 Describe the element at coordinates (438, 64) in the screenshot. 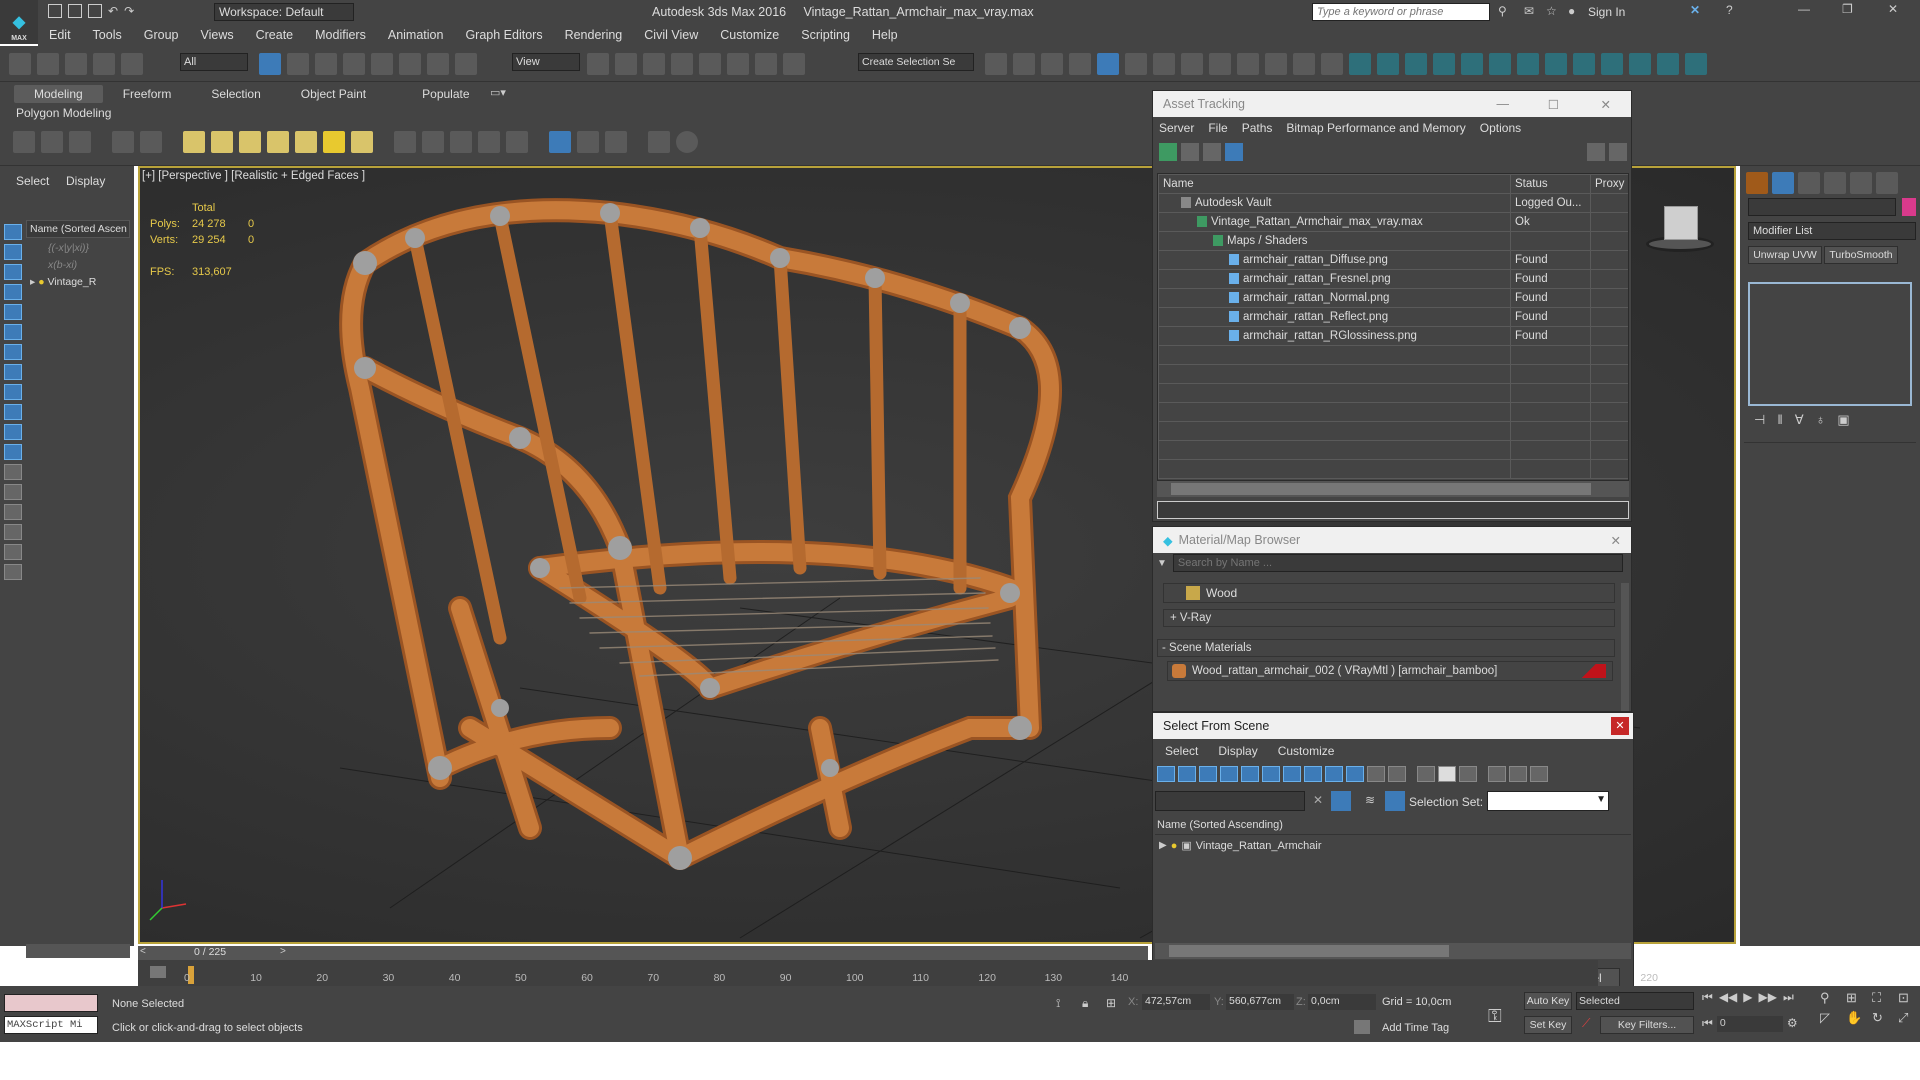

I see `scale-icon` at that location.